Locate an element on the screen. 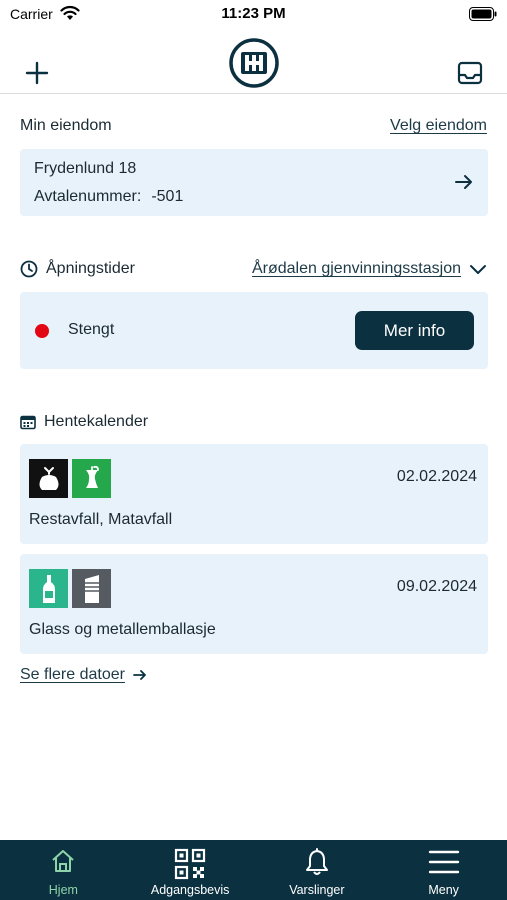 The height and width of the screenshot is (900, 507). opening-hours-label-group: Åpningstider is located at coordinates (136, 269).